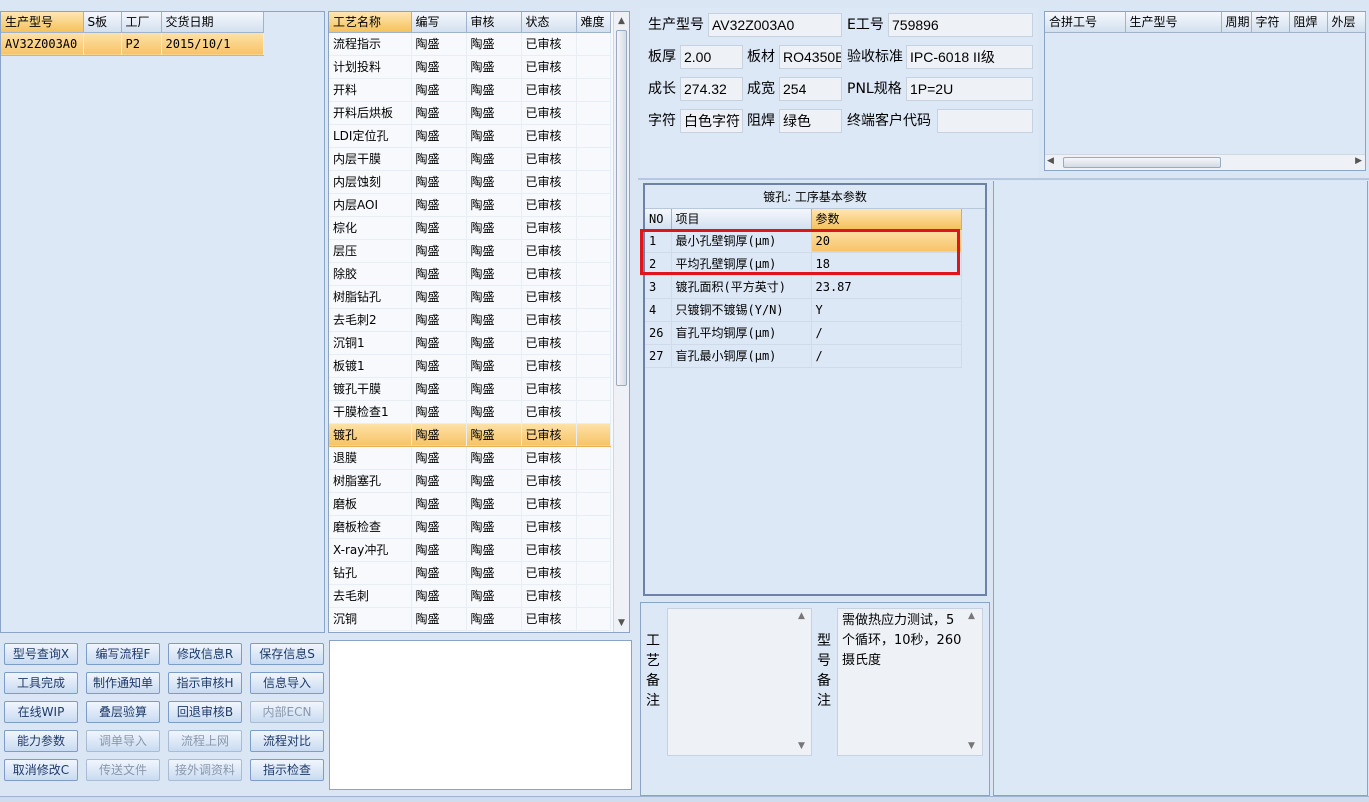  What do you see at coordinates (287, 654) in the screenshot?
I see `save-info-button: 保存信息S` at bounding box center [287, 654].